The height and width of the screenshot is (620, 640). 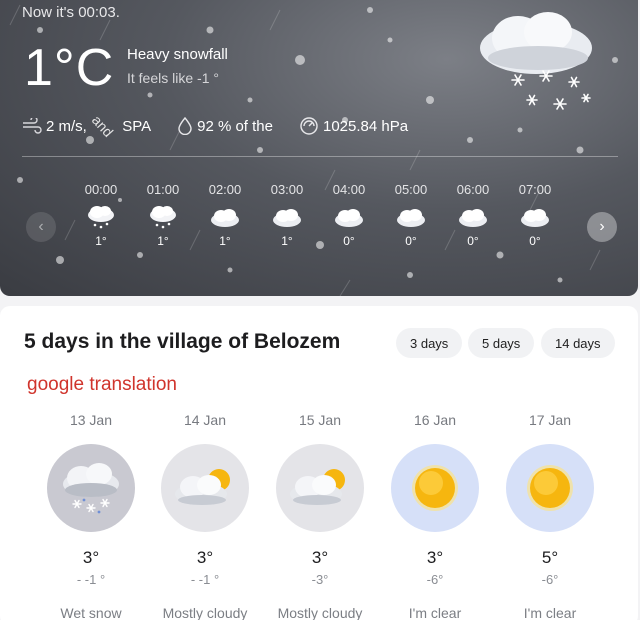 I want to click on wet-snow-icon, so click(x=91, y=488).